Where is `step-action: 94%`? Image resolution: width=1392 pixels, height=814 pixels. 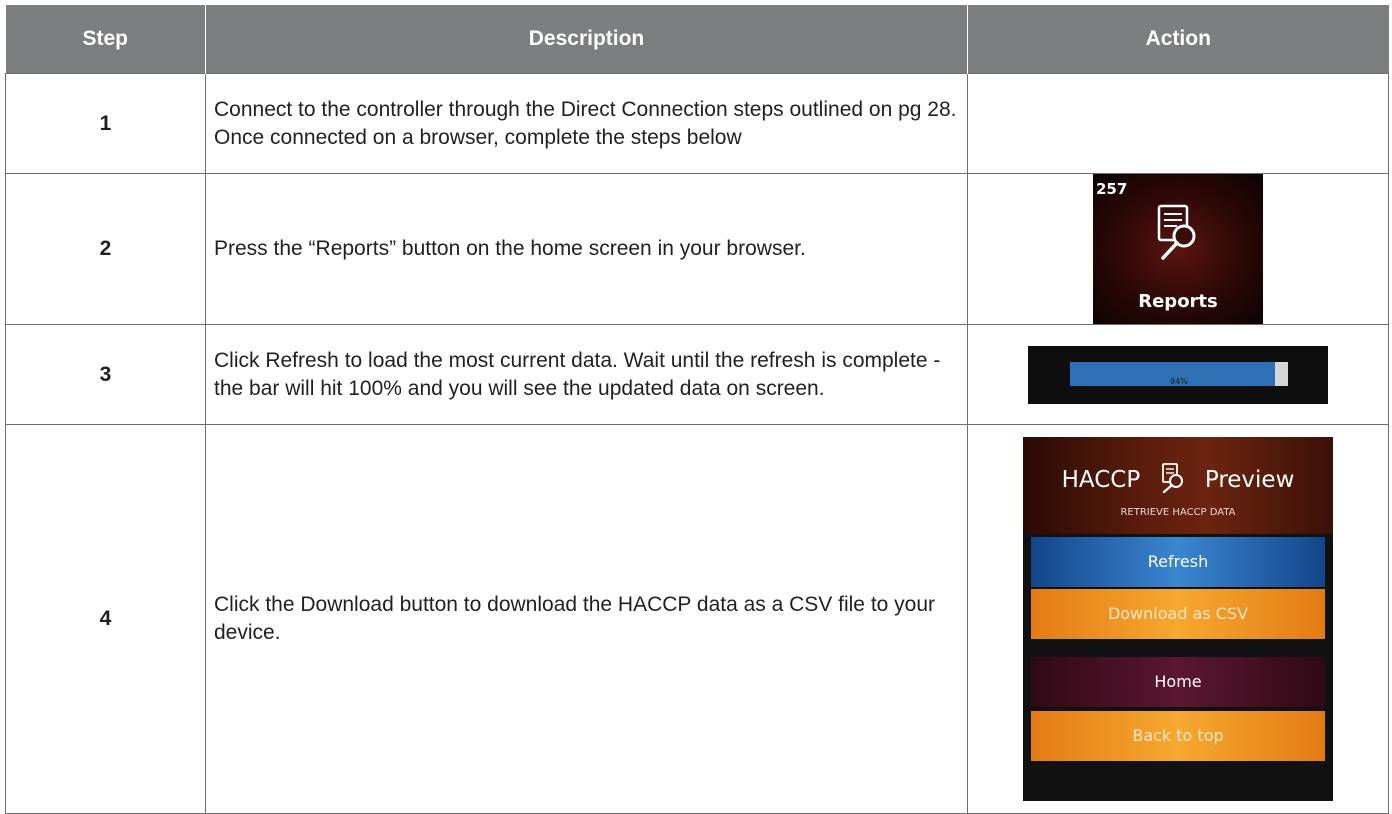
step-action: 94% is located at coordinates (1178, 374).